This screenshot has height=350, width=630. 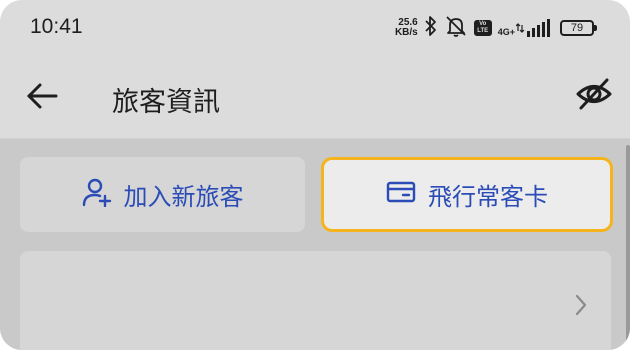 I want to click on battery-icon: 79, so click(x=578, y=28).